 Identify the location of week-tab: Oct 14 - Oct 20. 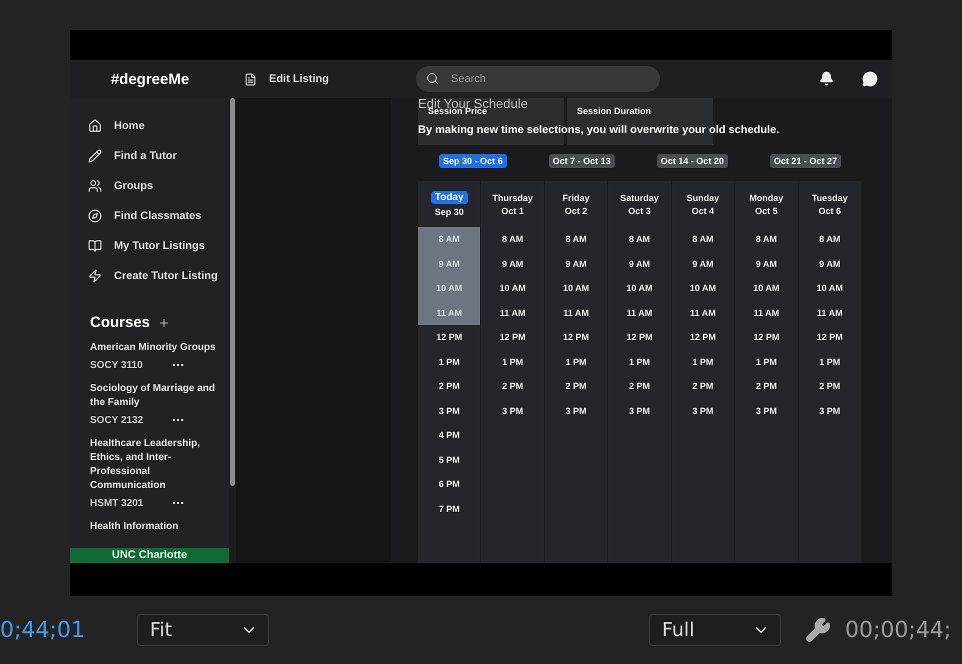
(692, 161).